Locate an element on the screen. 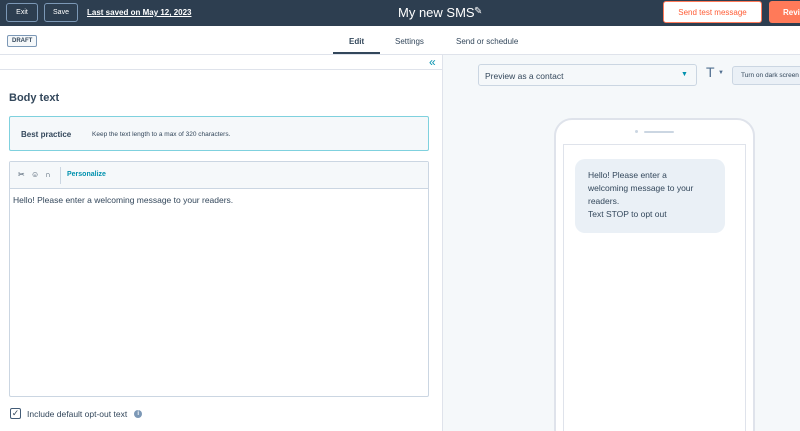  exit-button: Exit is located at coordinates (22, 12).